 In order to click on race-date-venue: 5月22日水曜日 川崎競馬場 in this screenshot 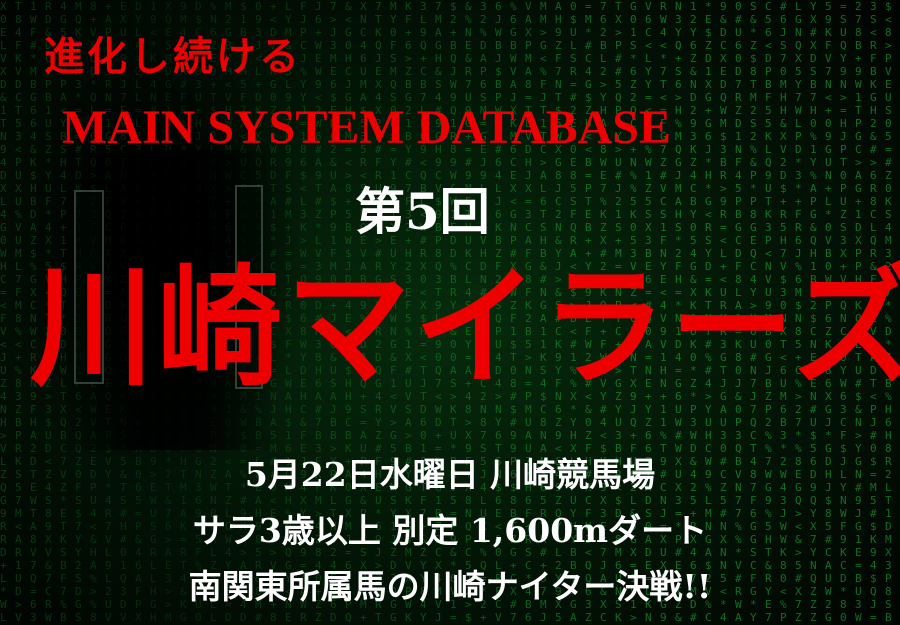, I will do `click(450, 474)`.